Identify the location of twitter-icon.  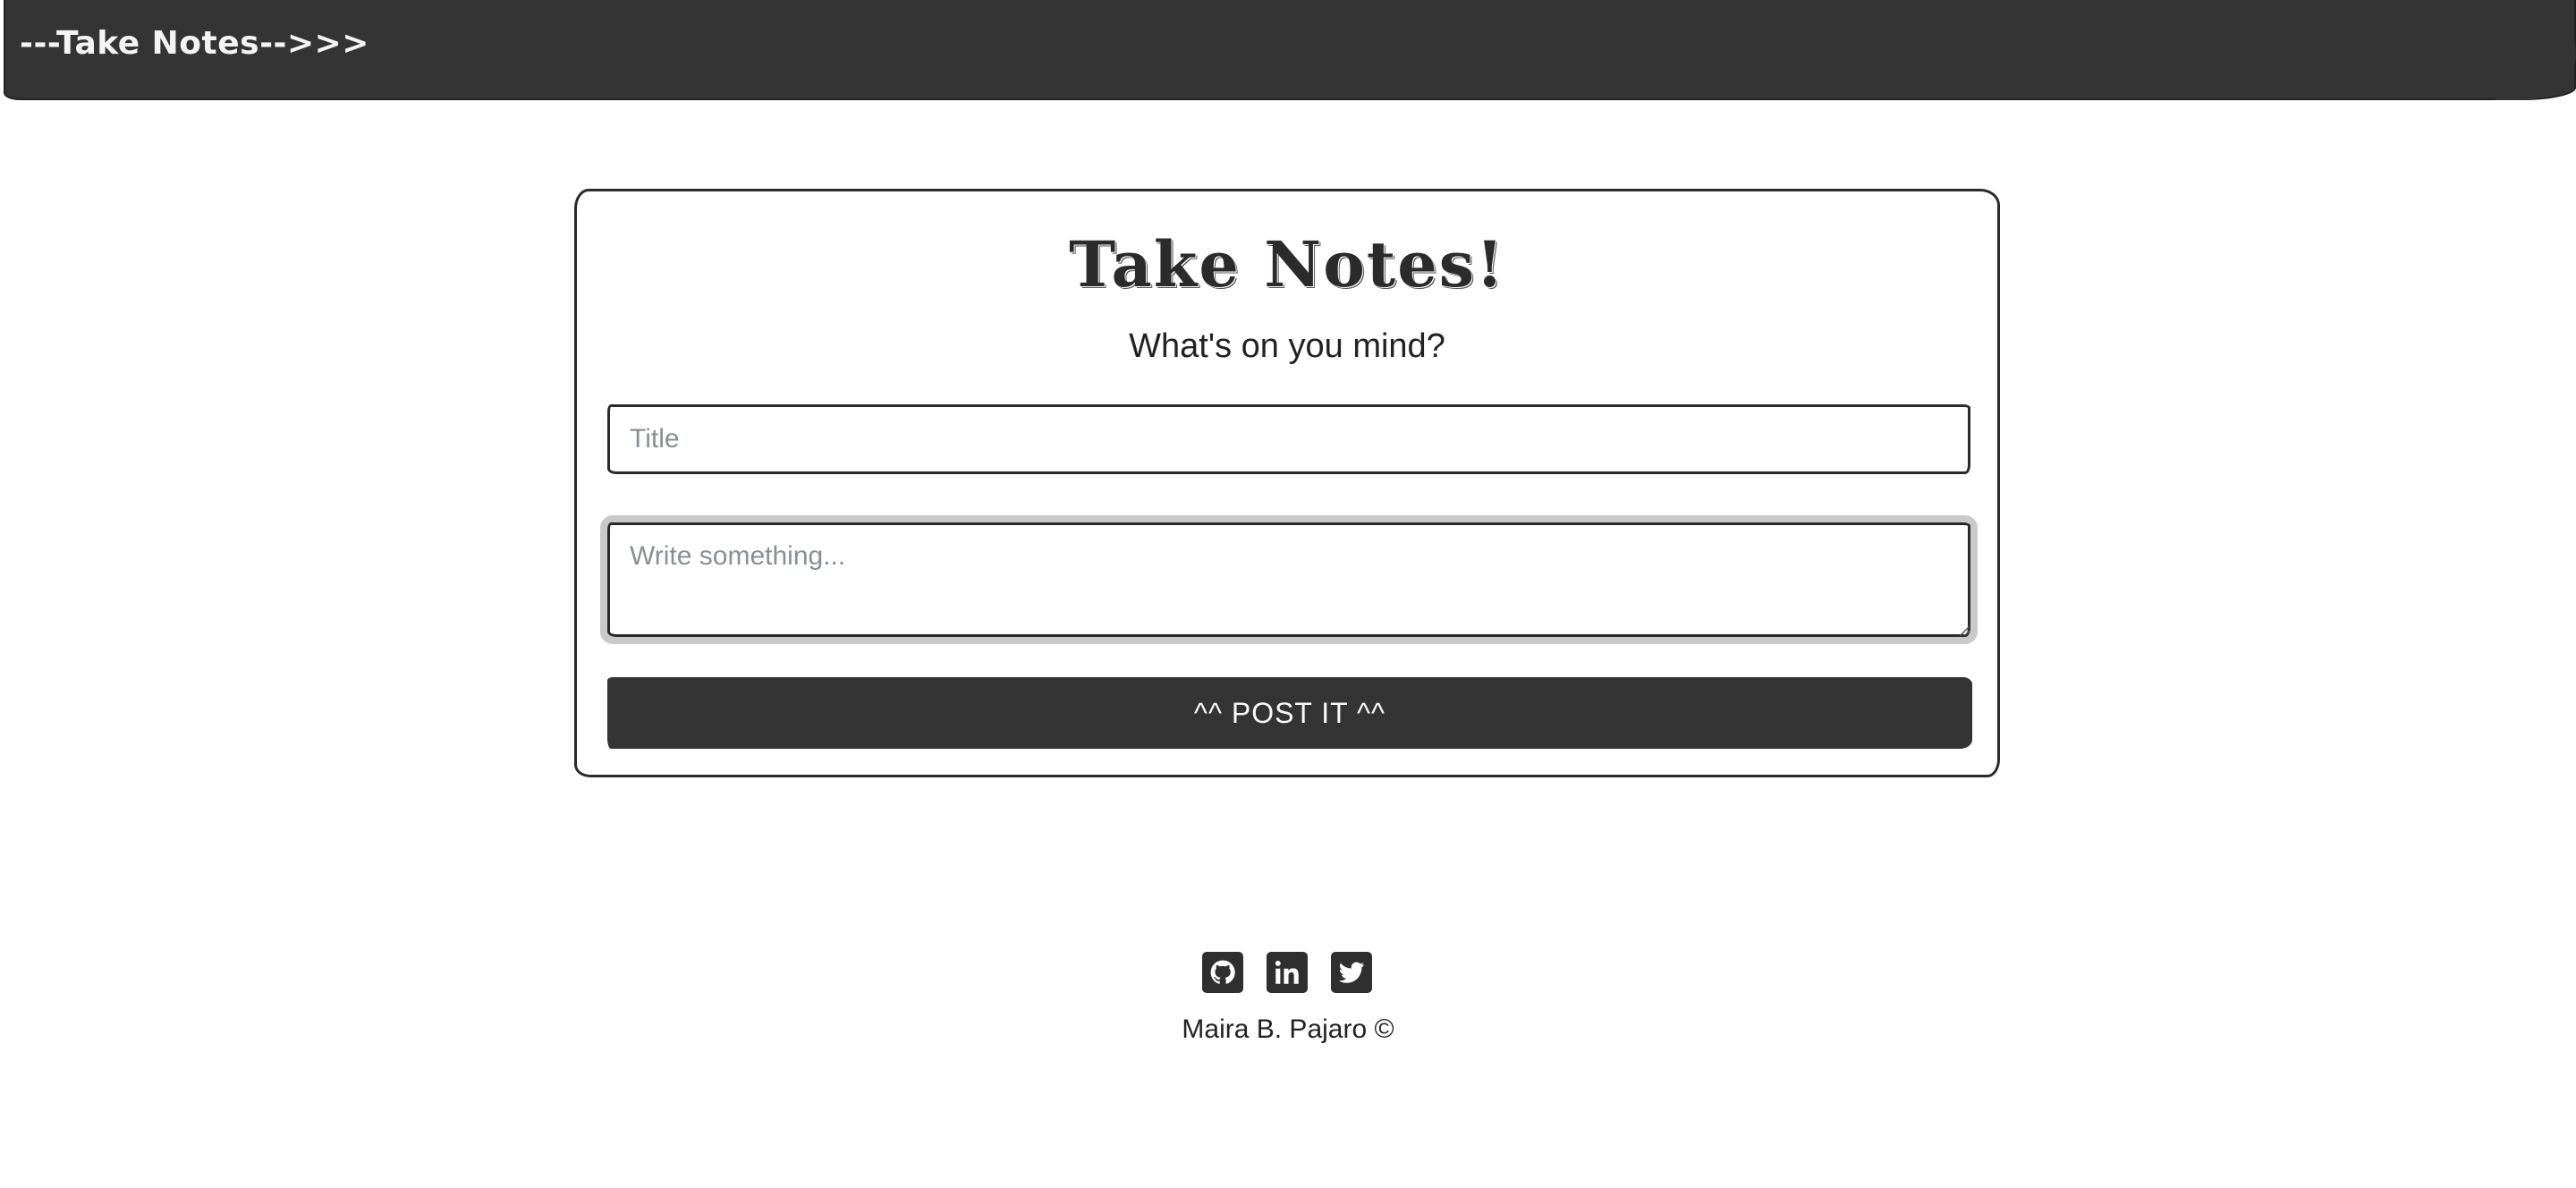
(1351, 972).